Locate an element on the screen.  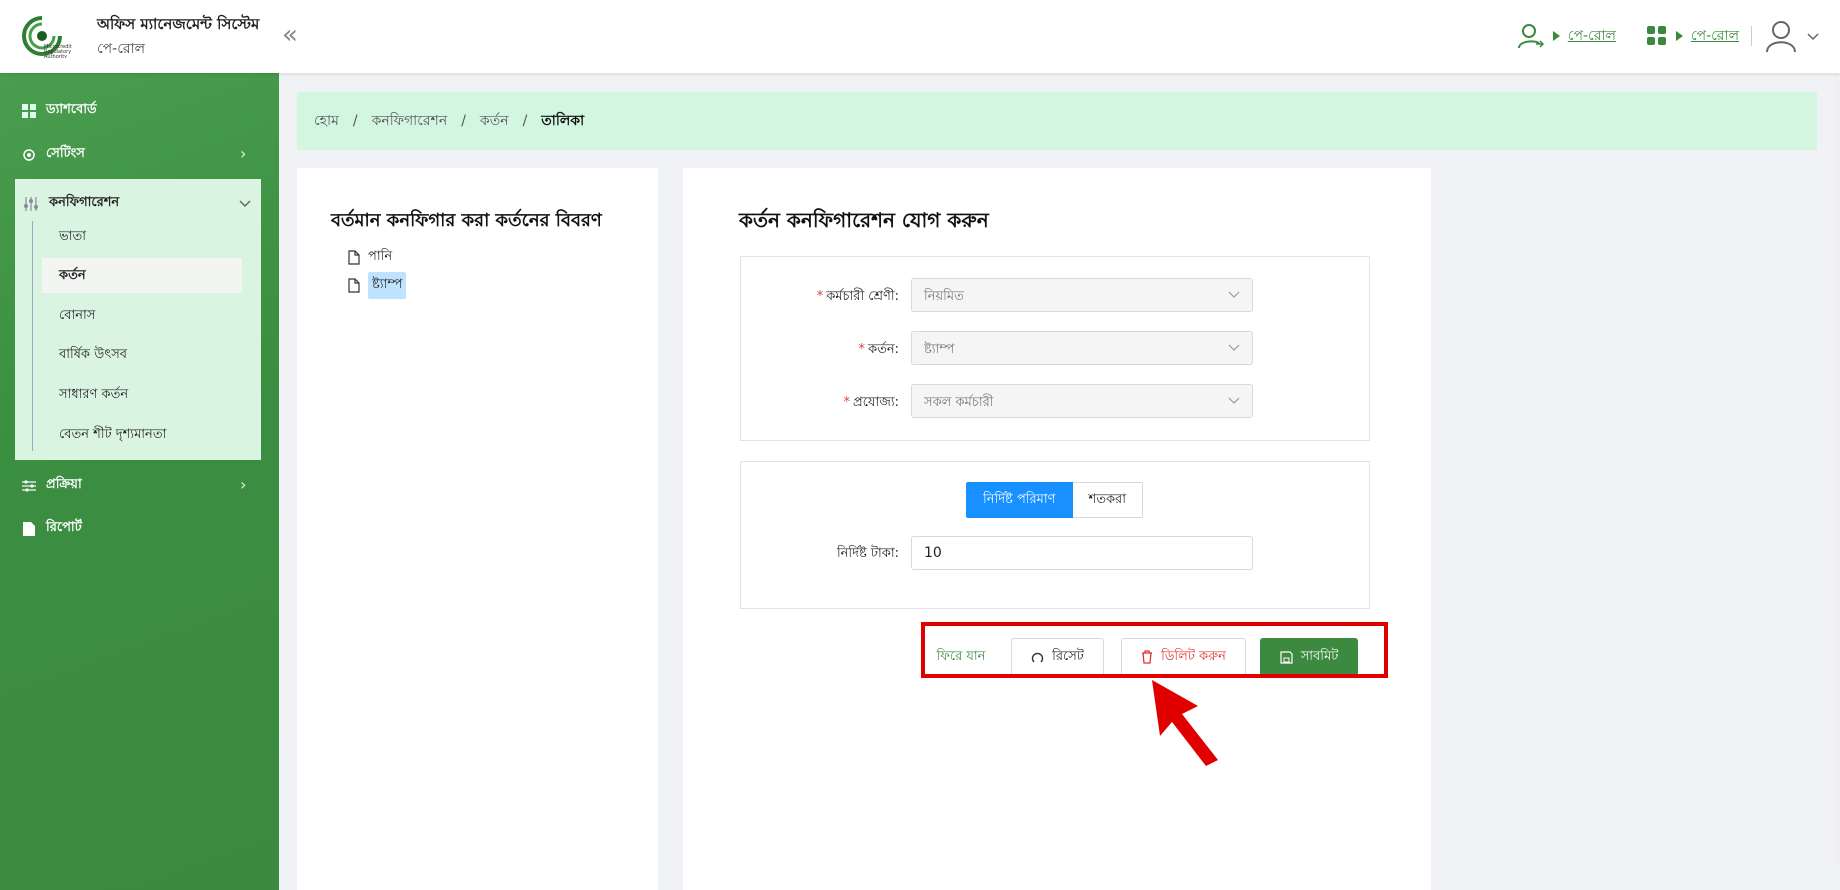
gear-icon is located at coordinates (29, 154).